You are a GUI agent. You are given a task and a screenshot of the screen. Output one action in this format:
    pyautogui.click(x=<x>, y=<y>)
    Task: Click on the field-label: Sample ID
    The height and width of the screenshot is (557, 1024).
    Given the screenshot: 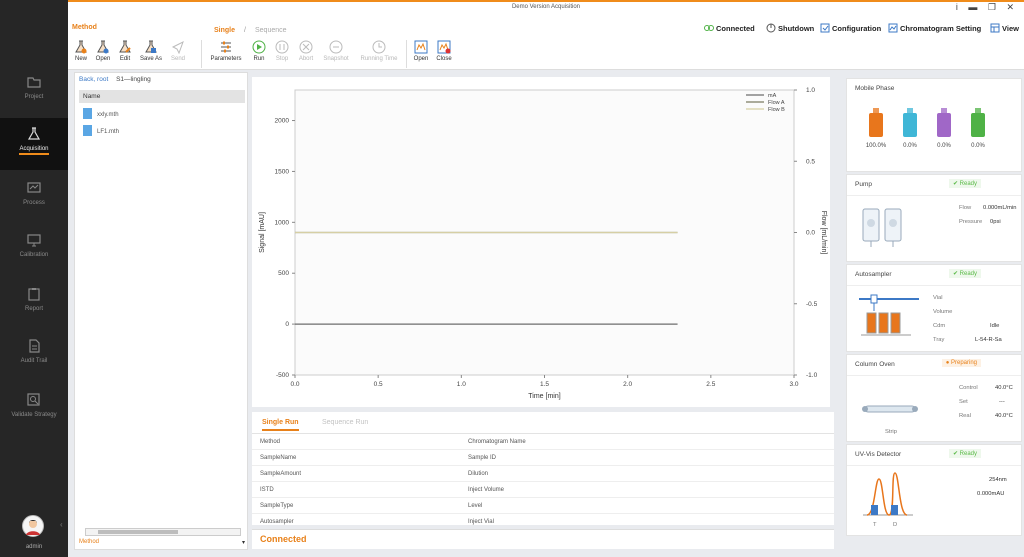 What is the action you would take?
    pyautogui.click(x=482, y=458)
    